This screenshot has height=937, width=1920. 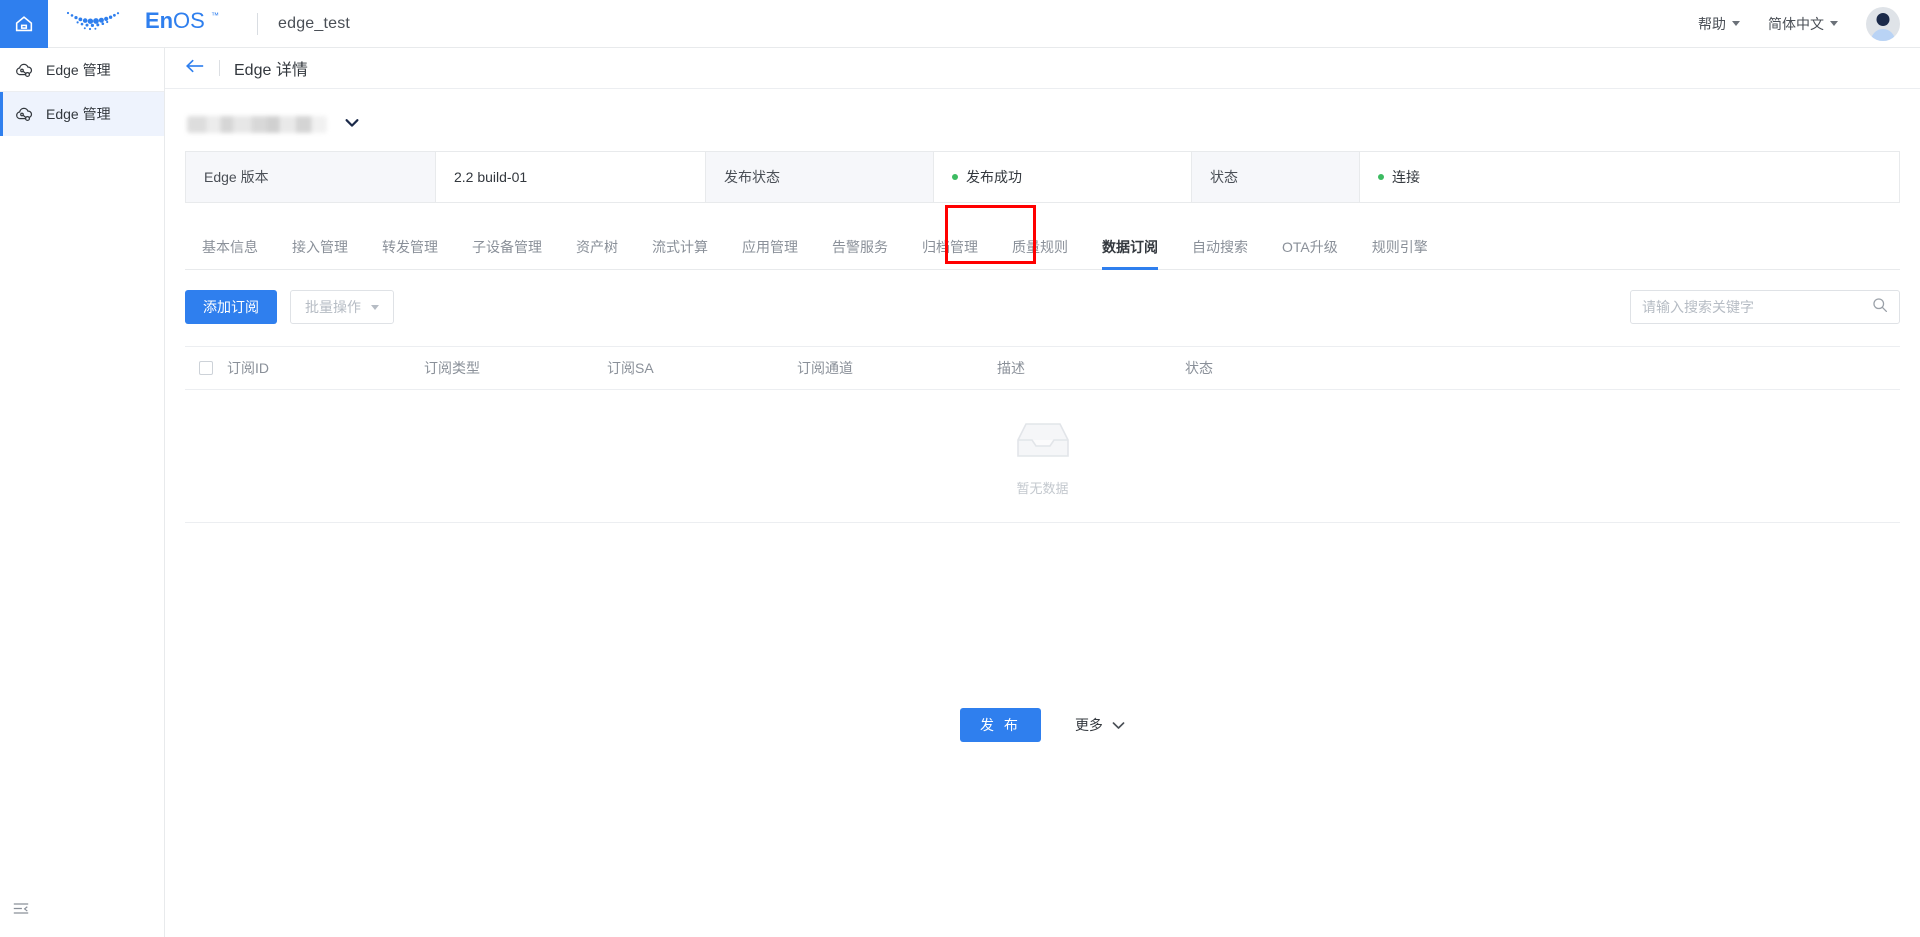 I want to click on top-bar: En OS ™ edge_test 帮助 简体中文, so click(x=960, y=24).